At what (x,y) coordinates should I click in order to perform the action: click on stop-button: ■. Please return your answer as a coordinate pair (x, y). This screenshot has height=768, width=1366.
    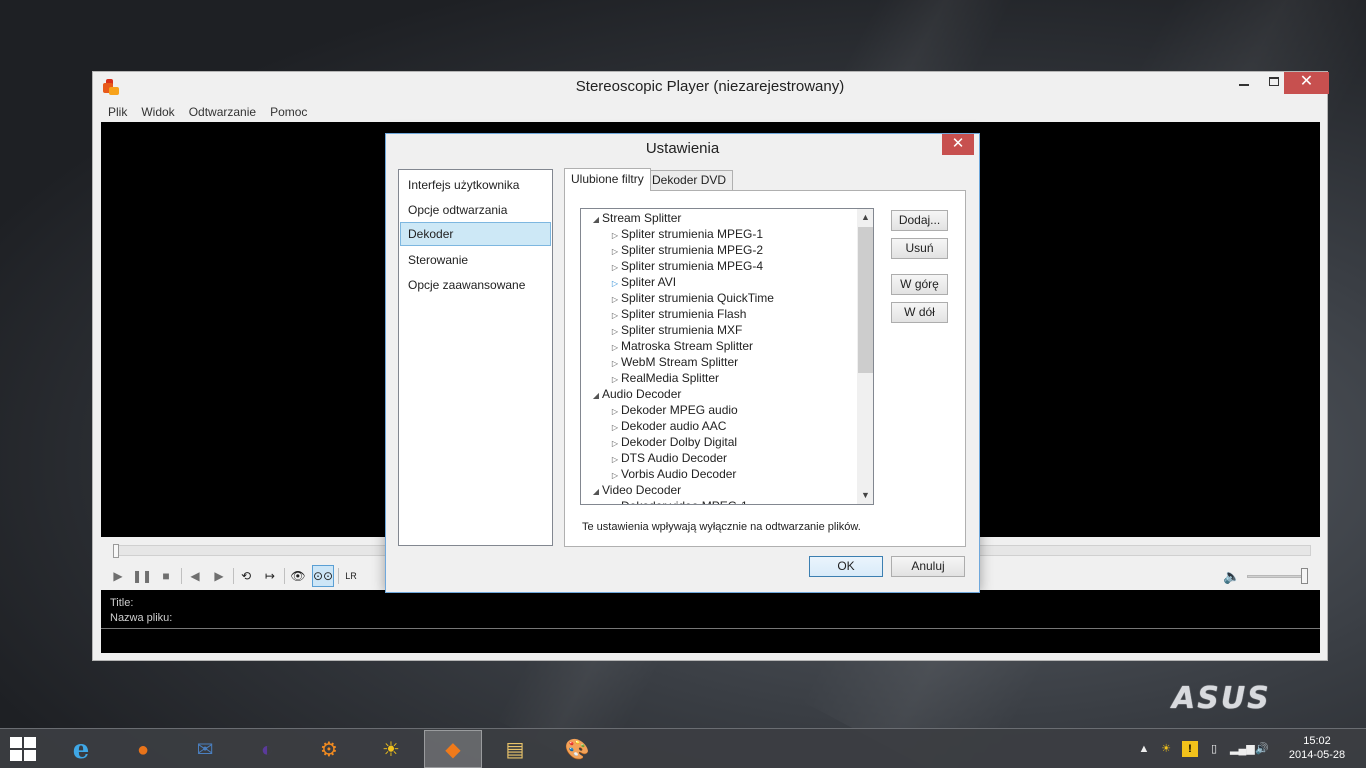
    Looking at the image, I should click on (166, 576).